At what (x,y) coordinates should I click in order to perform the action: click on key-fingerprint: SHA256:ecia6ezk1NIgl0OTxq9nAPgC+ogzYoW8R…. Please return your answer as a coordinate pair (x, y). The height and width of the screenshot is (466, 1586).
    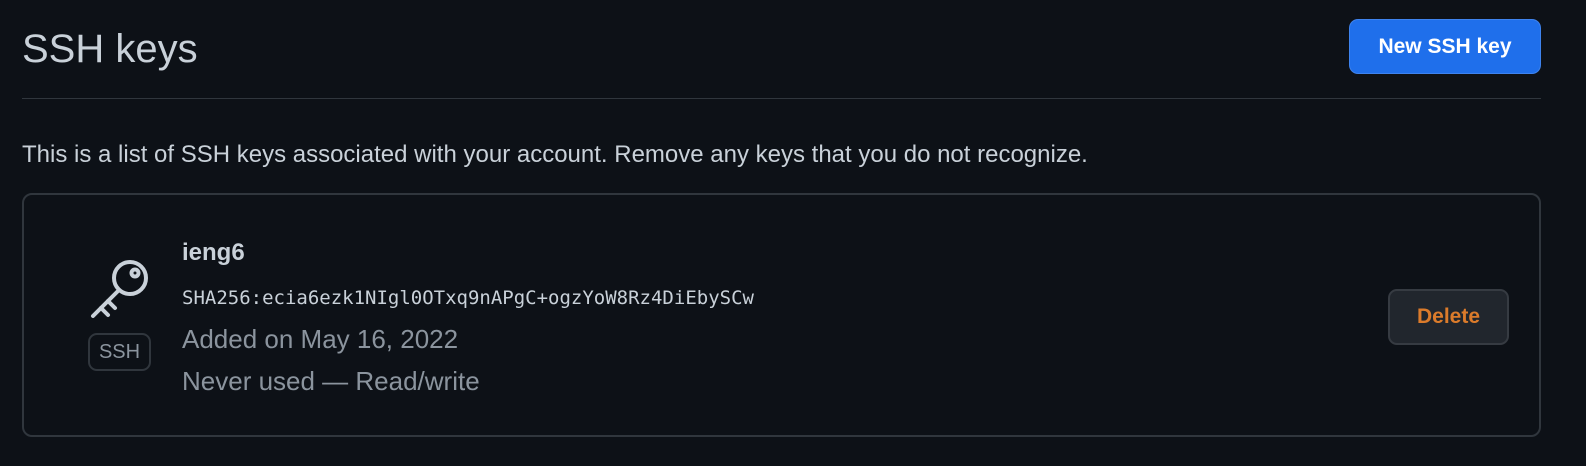
    Looking at the image, I should click on (468, 298).